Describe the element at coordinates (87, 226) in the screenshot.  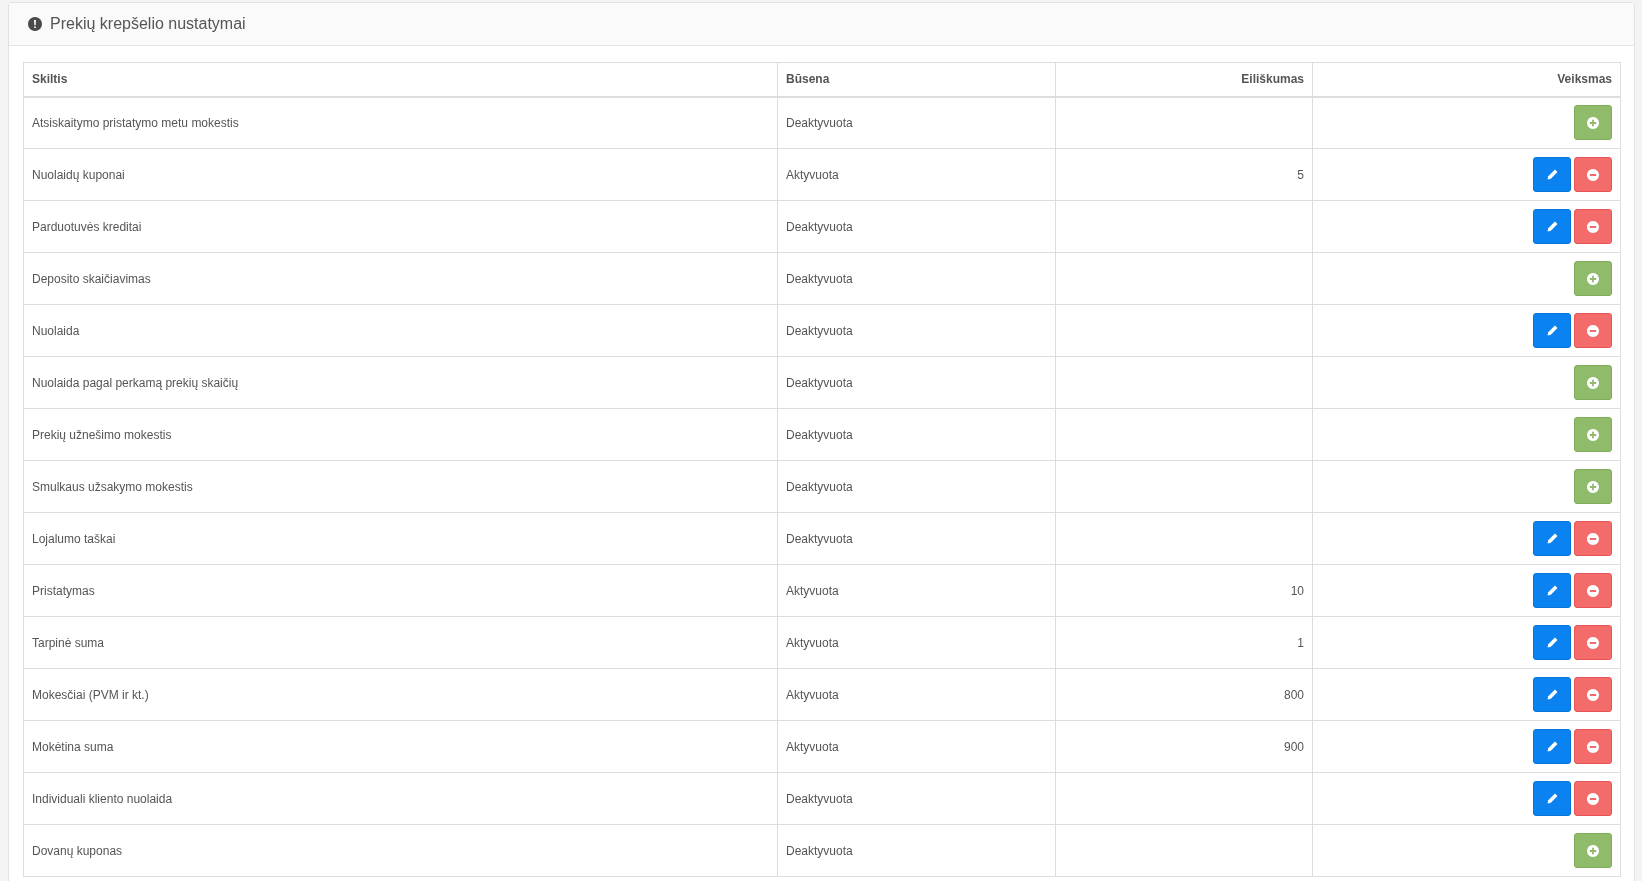
I see `module-name: Parduotuvės kreditai` at that location.